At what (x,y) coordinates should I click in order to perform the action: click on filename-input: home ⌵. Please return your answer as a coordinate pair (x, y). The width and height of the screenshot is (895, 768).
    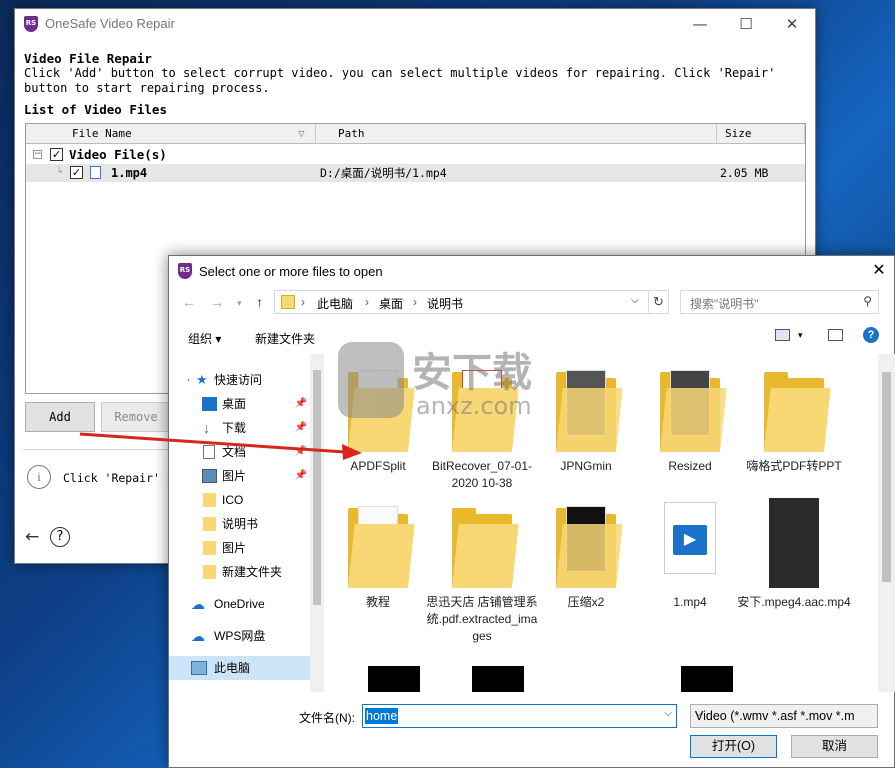
    Looking at the image, I should click on (519, 716).